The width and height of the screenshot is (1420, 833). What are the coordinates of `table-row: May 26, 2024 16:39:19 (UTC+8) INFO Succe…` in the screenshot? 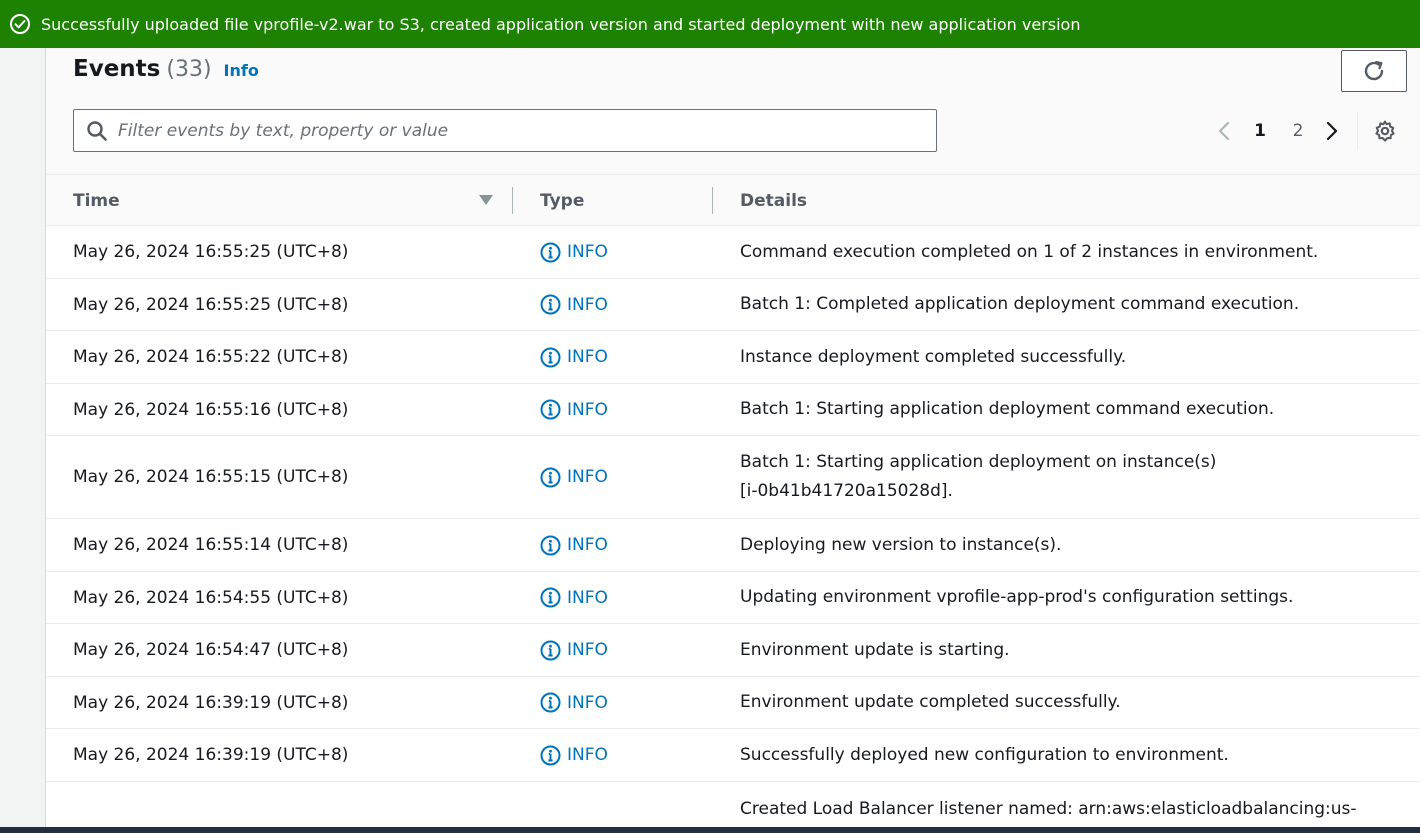 It's located at (733, 755).